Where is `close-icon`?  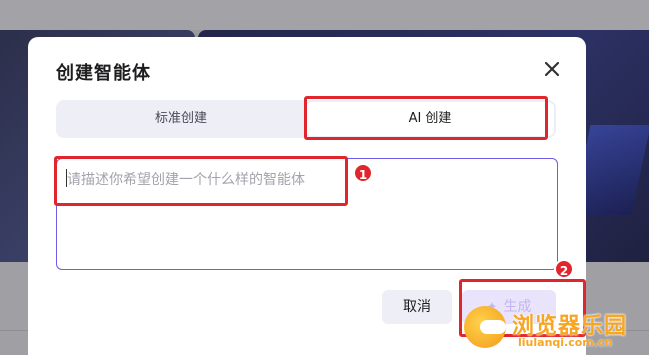
close-icon is located at coordinates (552, 69).